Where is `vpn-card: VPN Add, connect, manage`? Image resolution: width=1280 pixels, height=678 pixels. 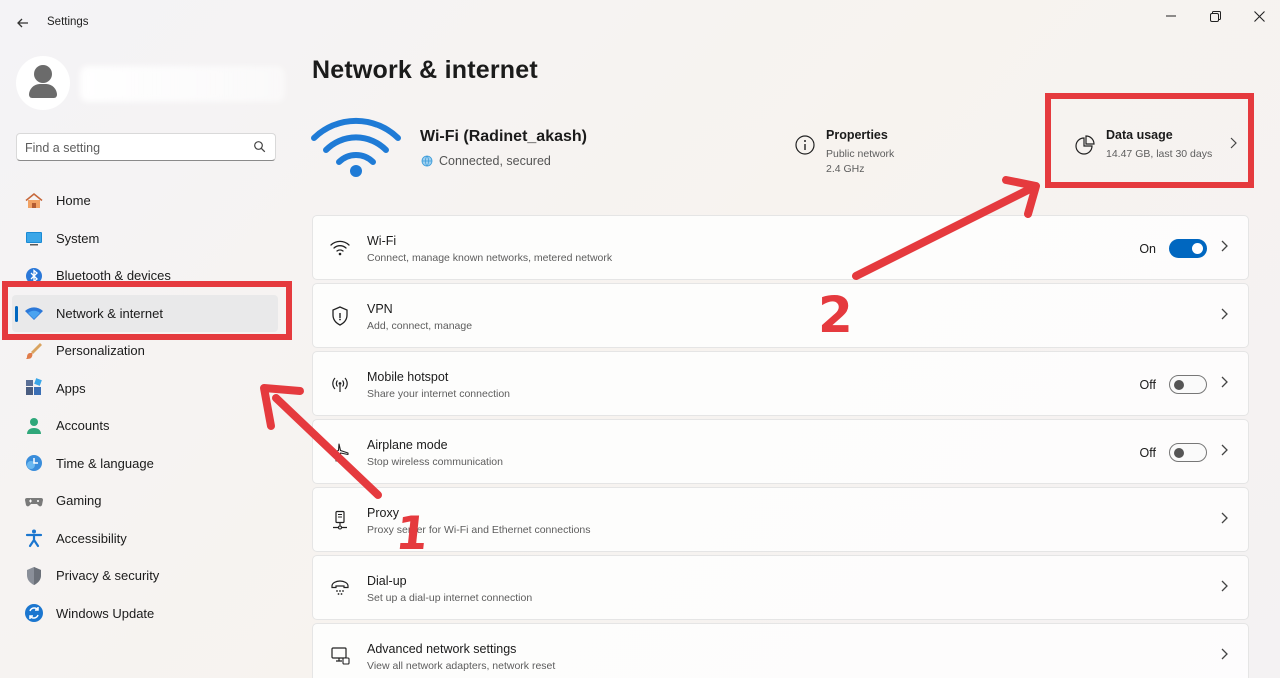 vpn-card: VPN Add, connect, manage is located at coordinates (780, 315).